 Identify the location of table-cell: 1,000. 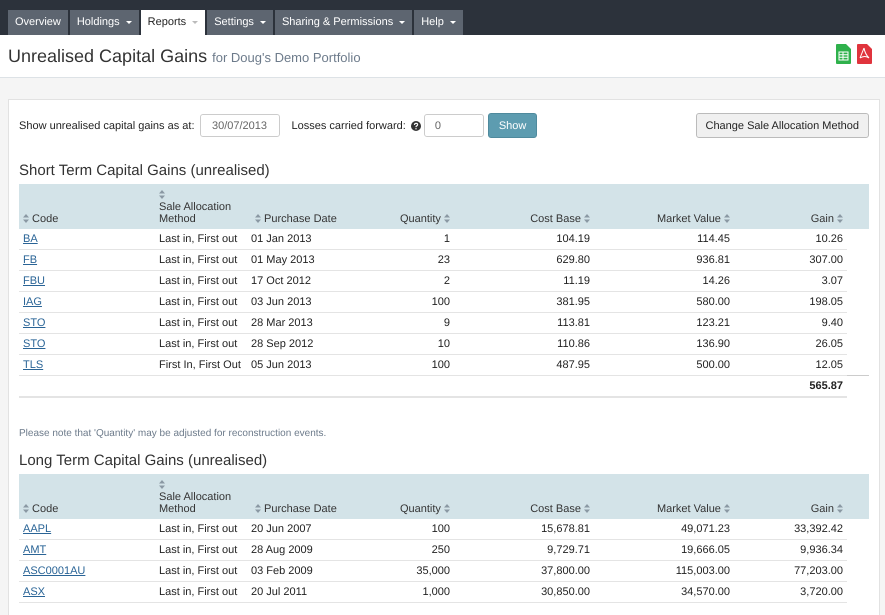
(409, 592).